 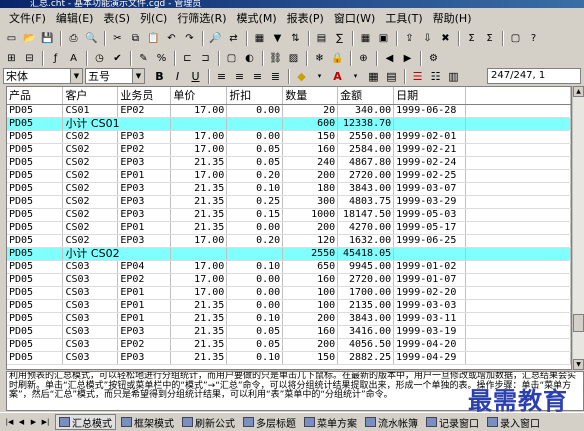 I want to click on table-cell: 1999-03-03, so click(x=430, y=306).